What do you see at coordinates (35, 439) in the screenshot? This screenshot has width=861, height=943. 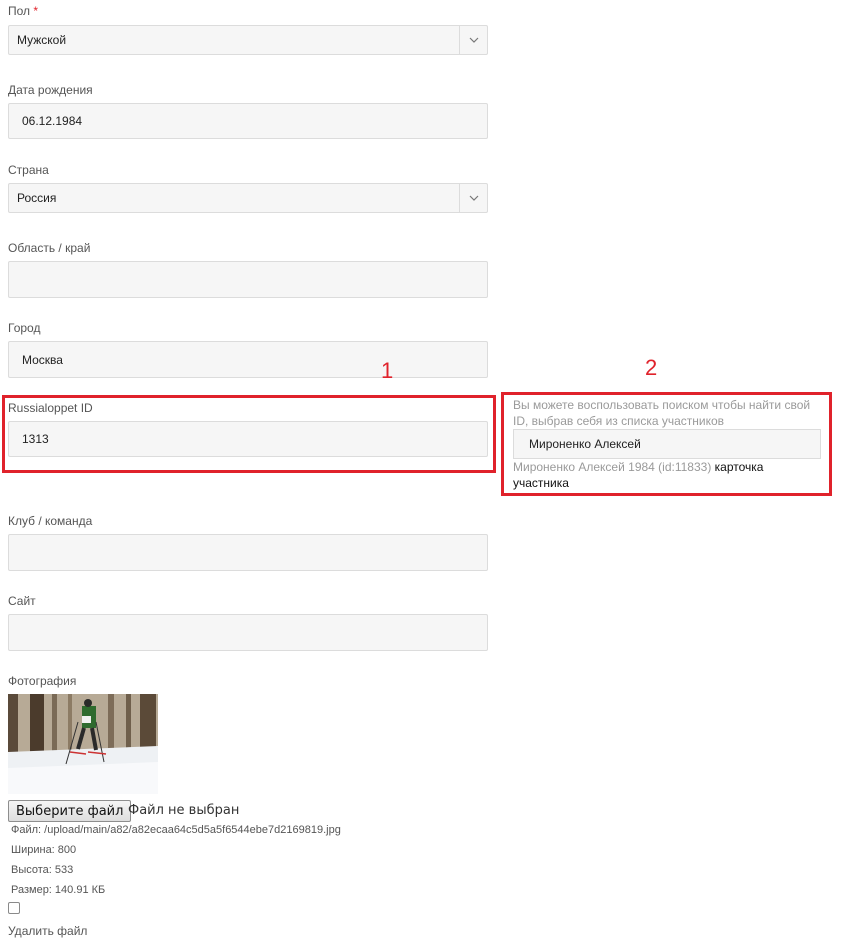 I see `russialoppet-id-value: 1313` at bounding box center [35, 439].